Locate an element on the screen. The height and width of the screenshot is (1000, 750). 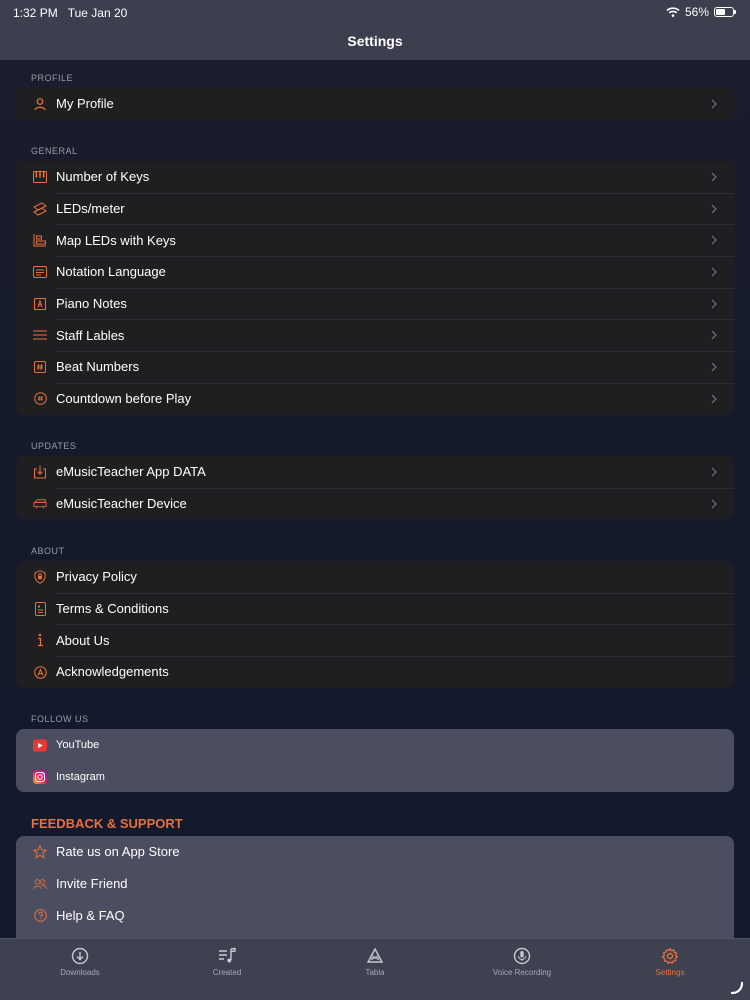
row-acknowledgements: Acknowledgements is located at coordinates (375, 672).